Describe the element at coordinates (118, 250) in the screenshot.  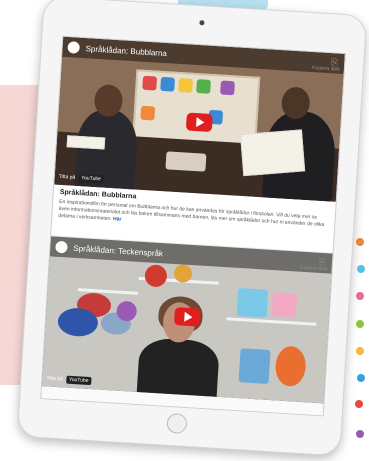
I see `video-2-title: Språklådan: Teckenspråk` at that location.